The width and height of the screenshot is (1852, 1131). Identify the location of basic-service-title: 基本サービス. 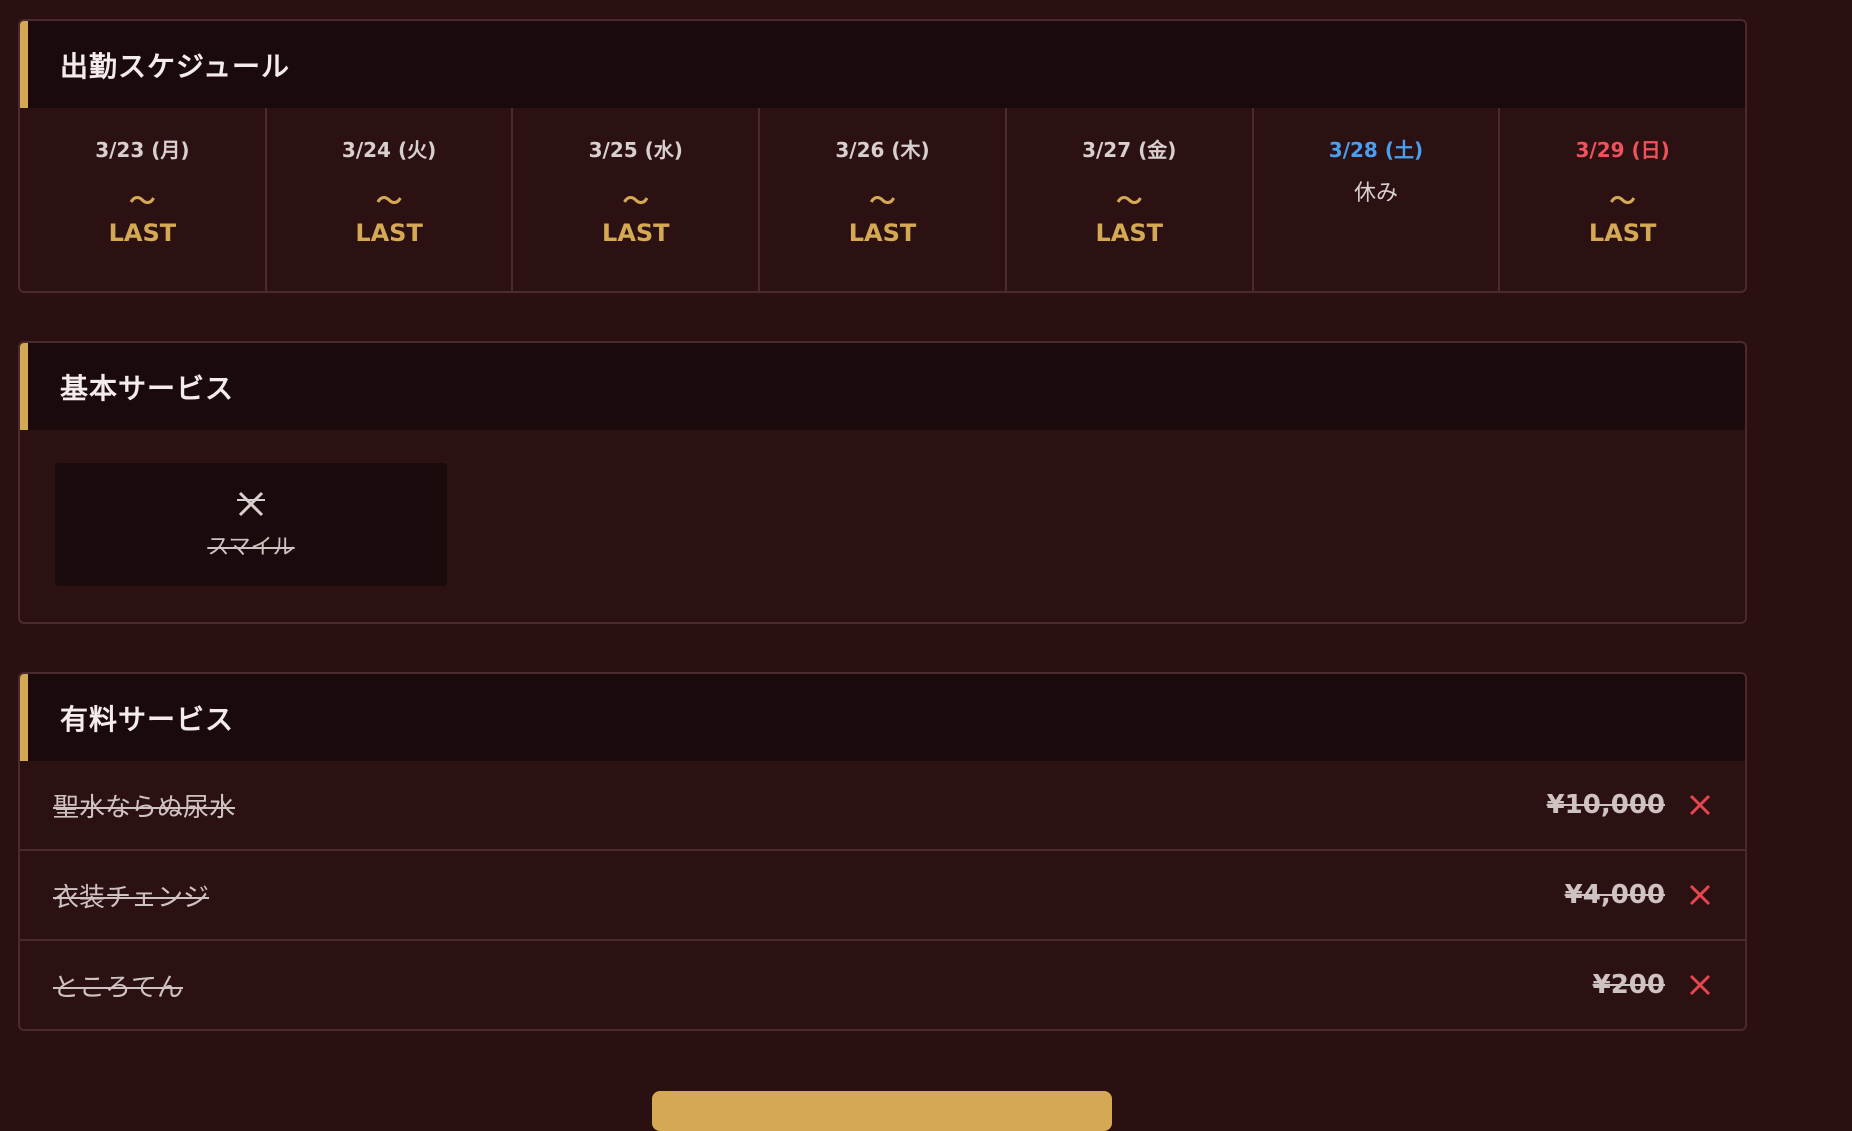
(147, 388).